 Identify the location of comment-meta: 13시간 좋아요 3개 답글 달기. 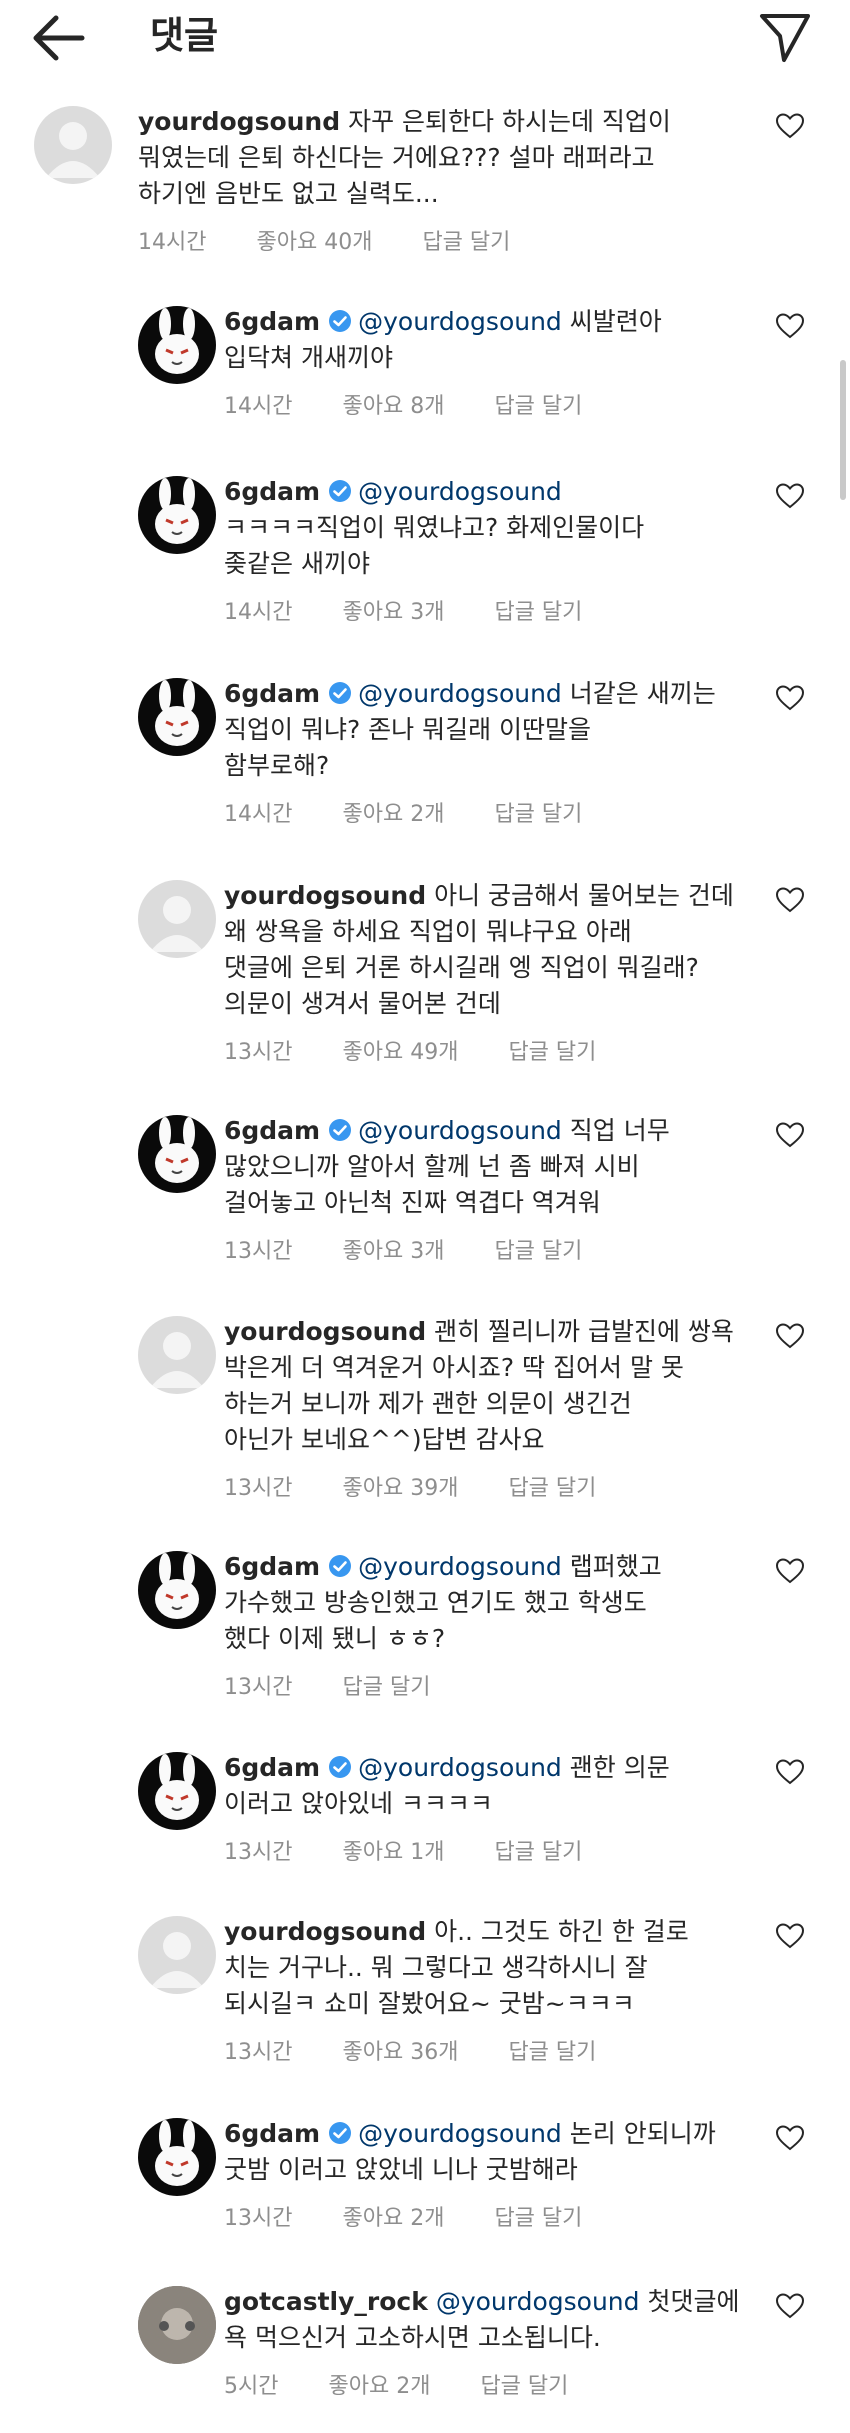
(403, 1249).